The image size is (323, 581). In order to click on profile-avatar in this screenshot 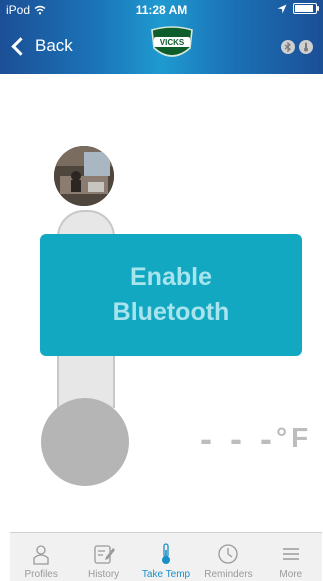, I will do `click(84, 176)`.